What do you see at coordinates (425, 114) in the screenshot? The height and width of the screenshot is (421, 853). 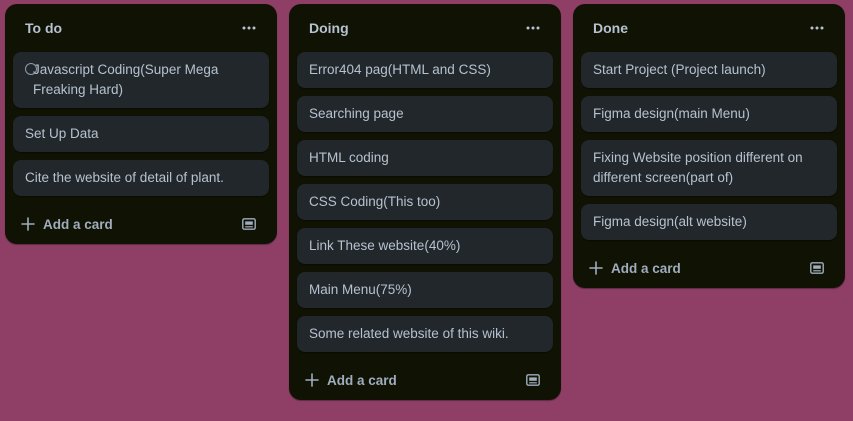 I see `card: Searching page` at bounding box center [425, 114].